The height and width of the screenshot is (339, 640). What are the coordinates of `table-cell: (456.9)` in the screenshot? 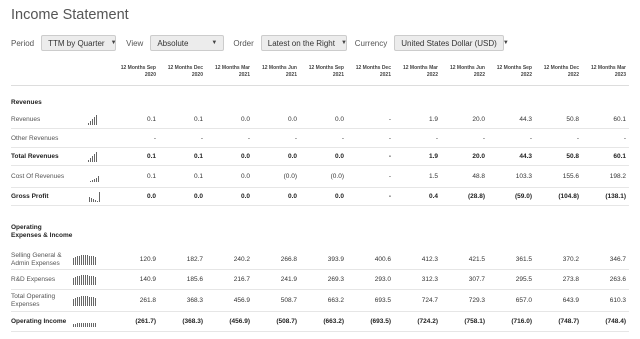 It's located at (239, 321).